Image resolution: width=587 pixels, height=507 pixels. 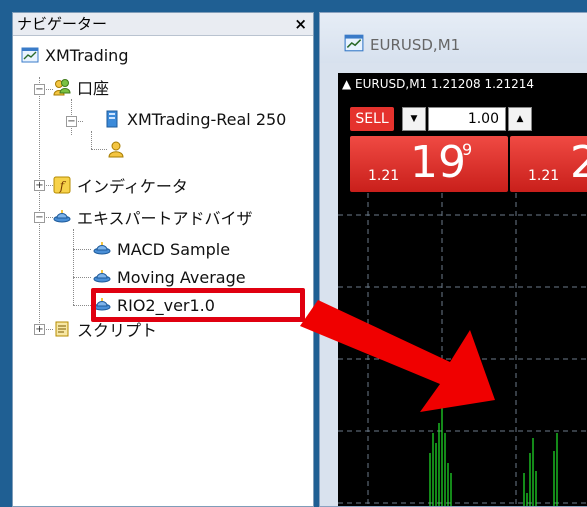 What do you see at coordinates (397, 356) in the screenshot?
I see `annotation-arrow` at bounding box center [397, 356].